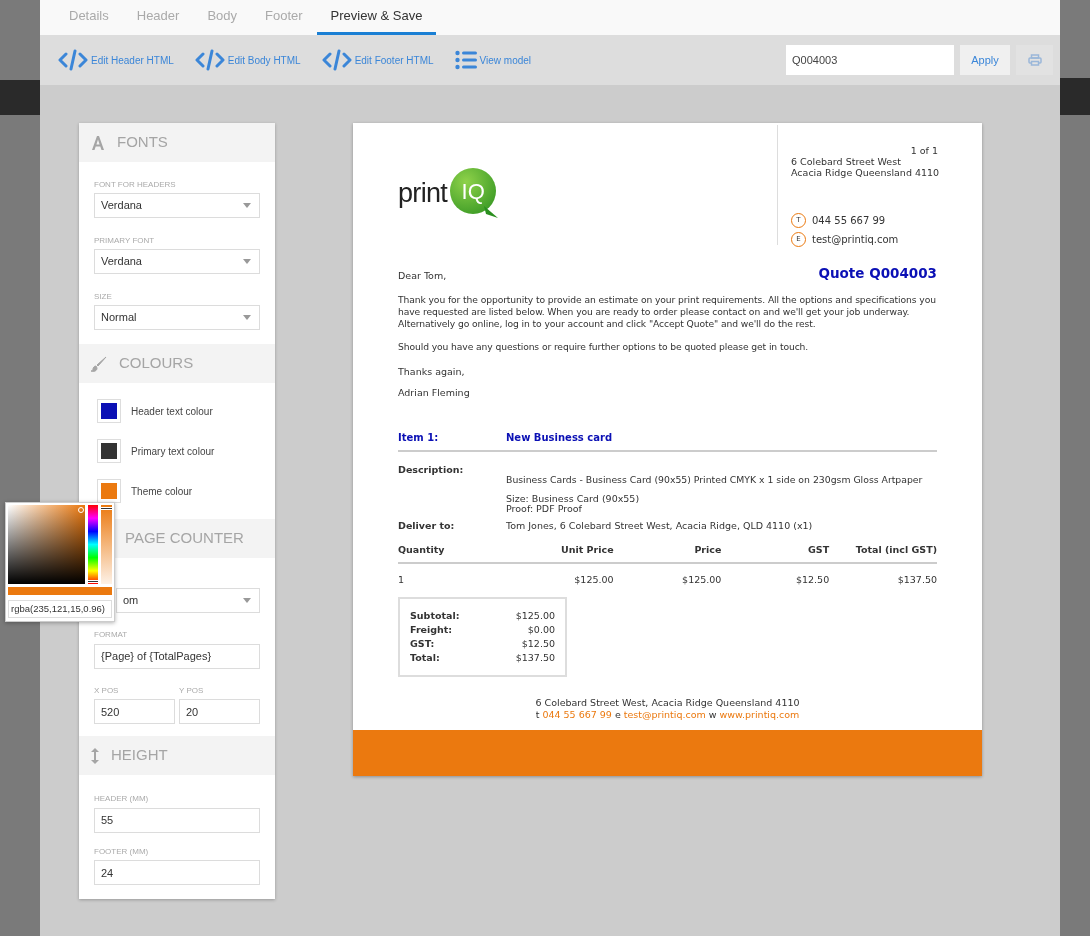  Describe the element at coordinates (422, 644) in the screenshot. I see `total-label: GST:` at that location.